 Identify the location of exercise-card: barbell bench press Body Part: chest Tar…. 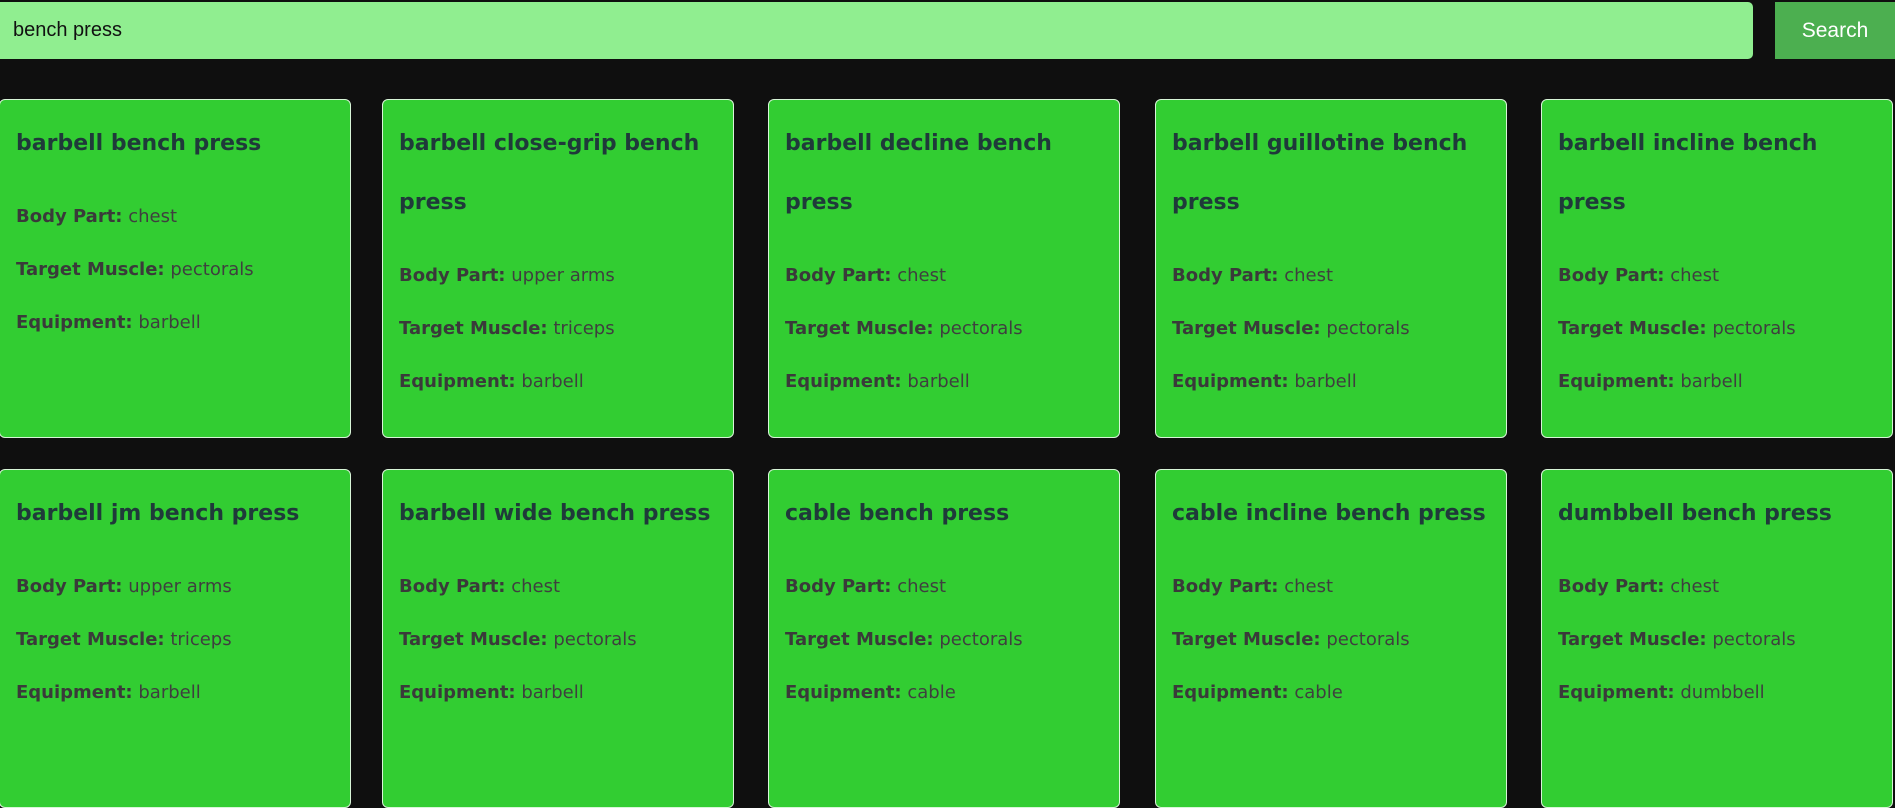
(175, 268).